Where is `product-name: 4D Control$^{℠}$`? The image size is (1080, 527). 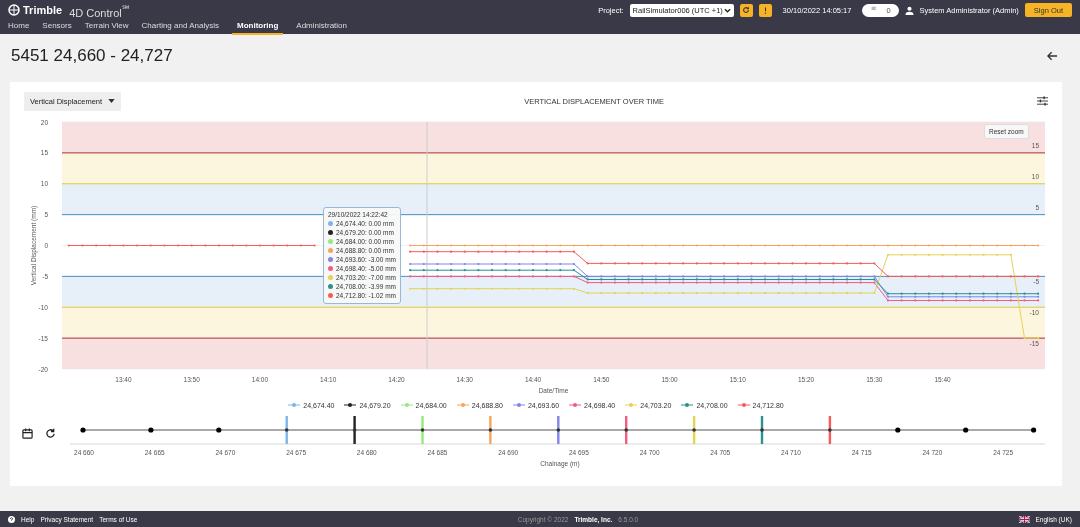
product-name: 4D Control$^{℠}$ is located at coordinates (99, 11).